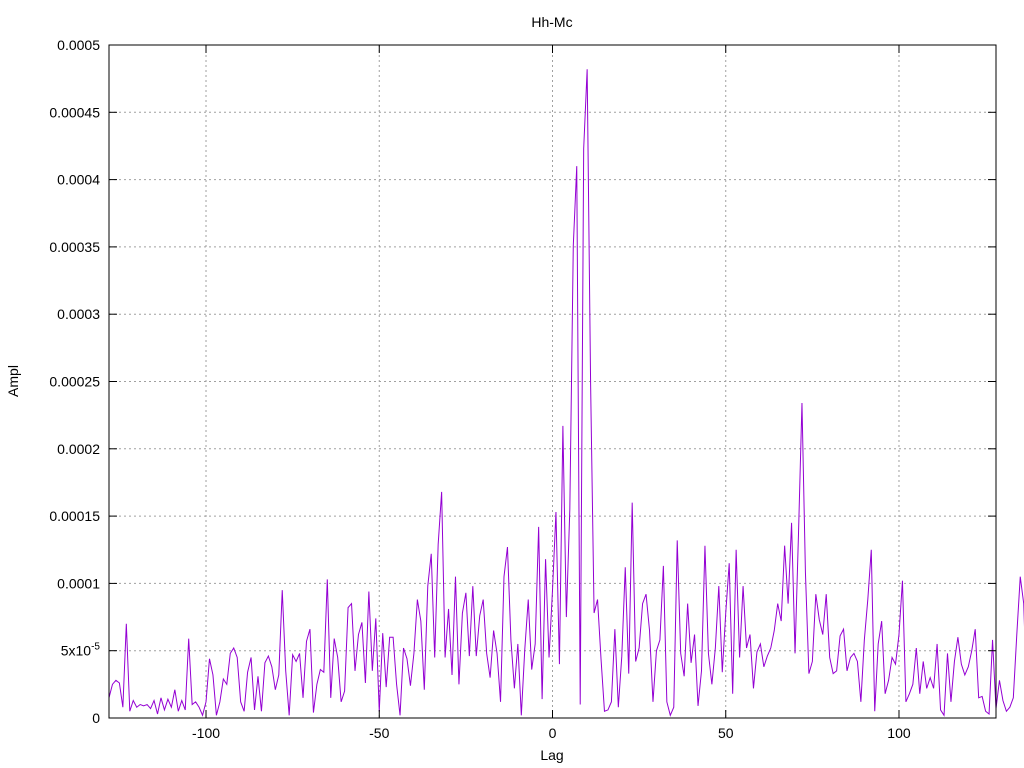  Describe the element at coordinates (81, 650) in the screenshot. I see `y-tick-label: 5x10-5` at that location.